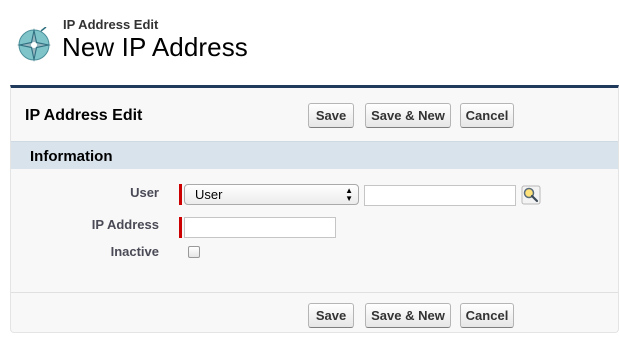  I want to click on select-arrows-icon: ▲ ▼, so click(349, 194).